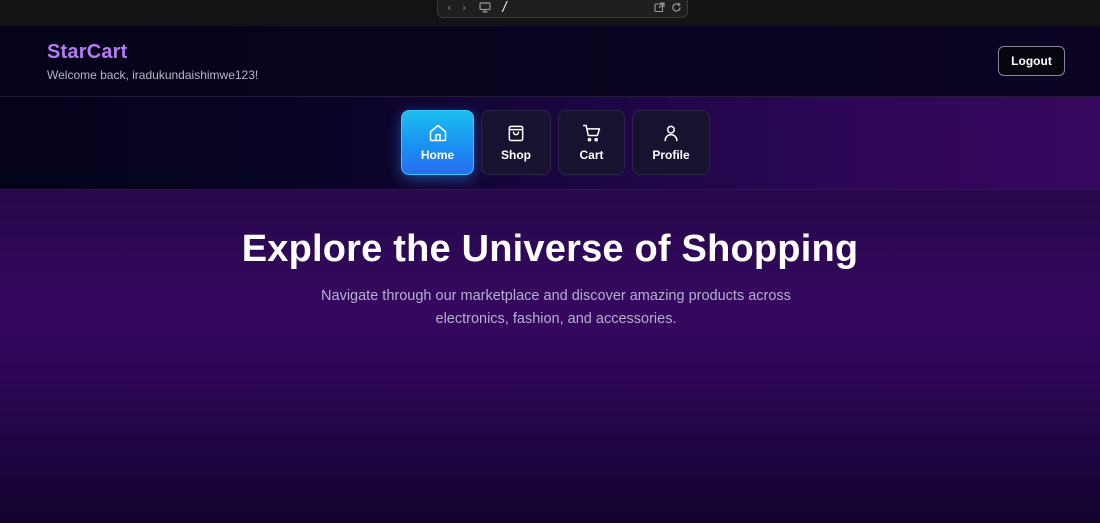 The width and height of the screenshot is (1100, 523). Describe the element at coordinates (562, 9) in the screenshot. I see `address-bar: ‹ › /` at that location.